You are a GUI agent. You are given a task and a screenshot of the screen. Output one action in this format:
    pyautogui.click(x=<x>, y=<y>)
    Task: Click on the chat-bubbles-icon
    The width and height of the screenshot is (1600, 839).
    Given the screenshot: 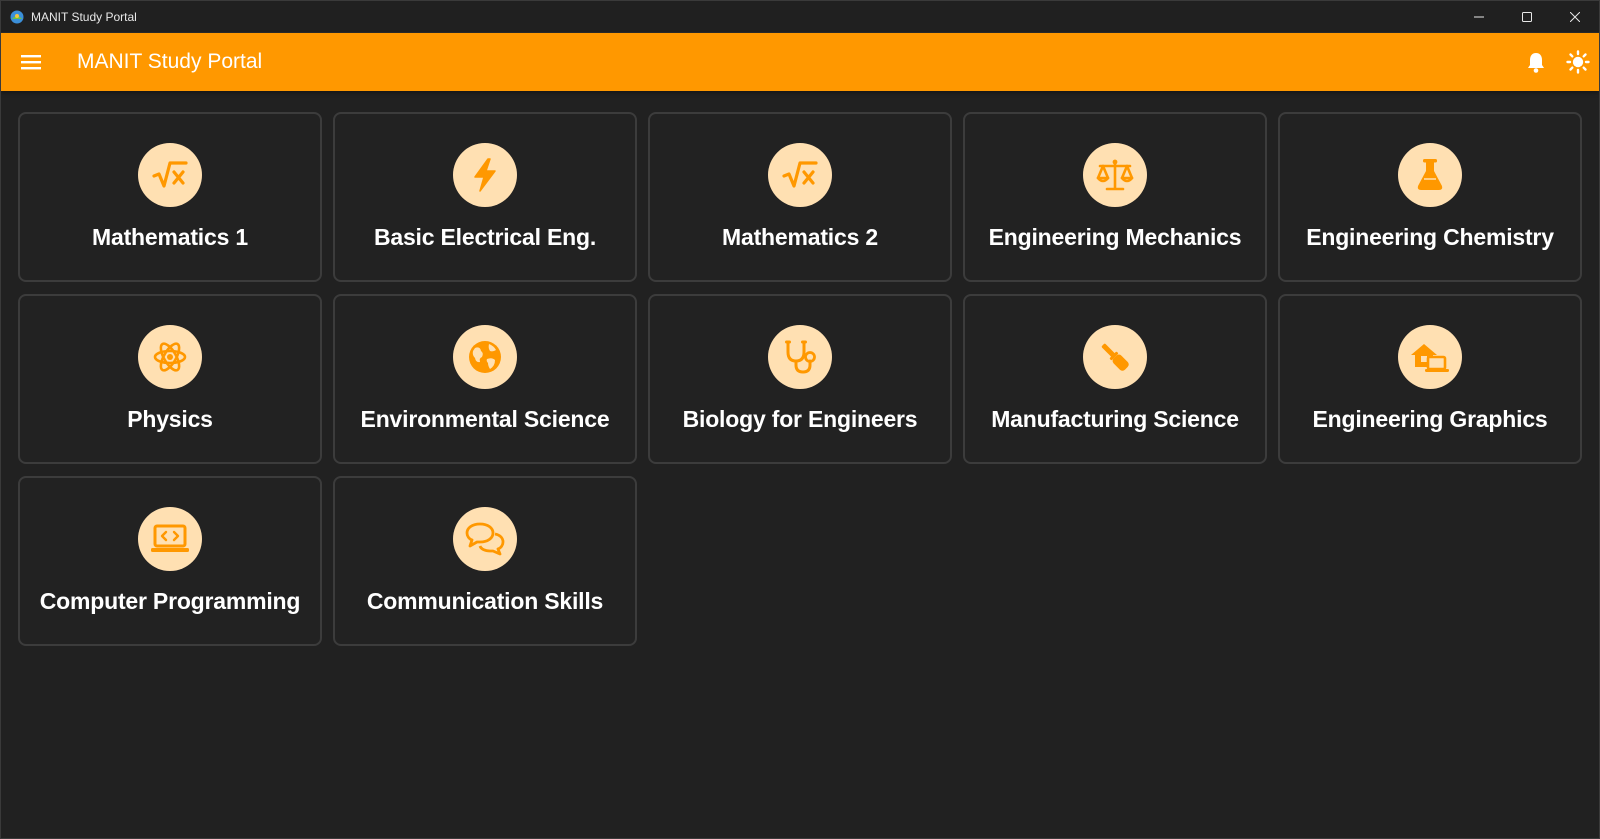 What is the action you would take?
    pyautogui.click(x=485, y=539)
    